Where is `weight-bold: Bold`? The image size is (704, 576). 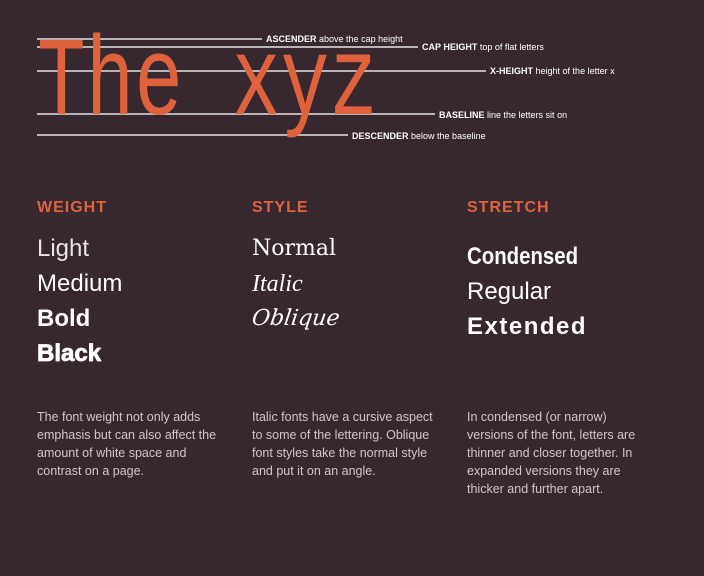 weight-bold: Bold is located at coordinates (64, 318).